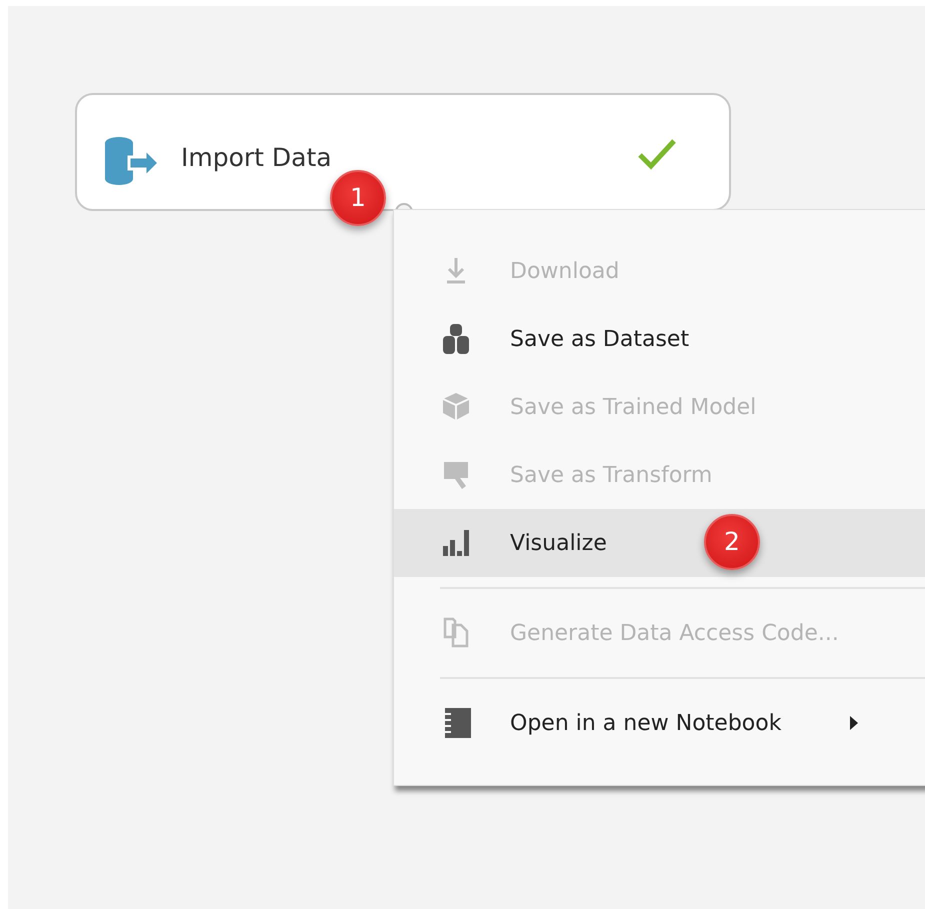 The image size is (925, 909). What do you see at coordinates (659, 339) in the screenshot?
I see `menu-item: Save as Dataset` at bounding box center [659, 339].